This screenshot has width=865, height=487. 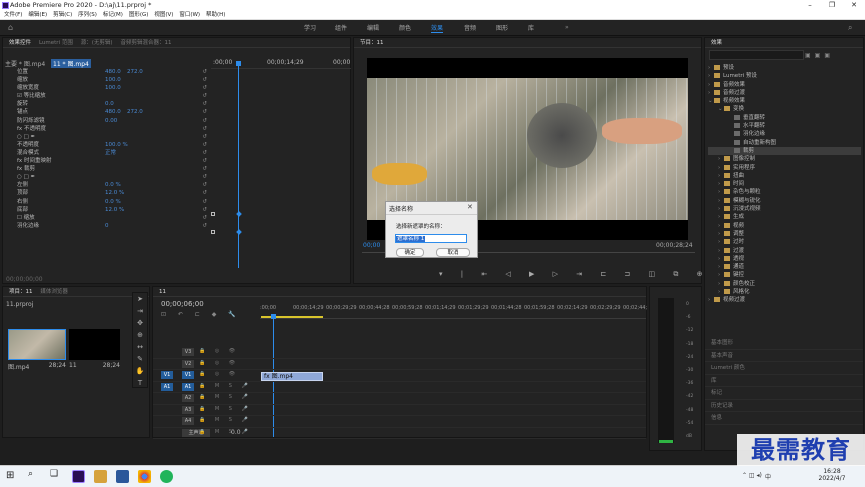 I want to click on tab-source: 源：(无剪辑), so click(x=97, y=42).